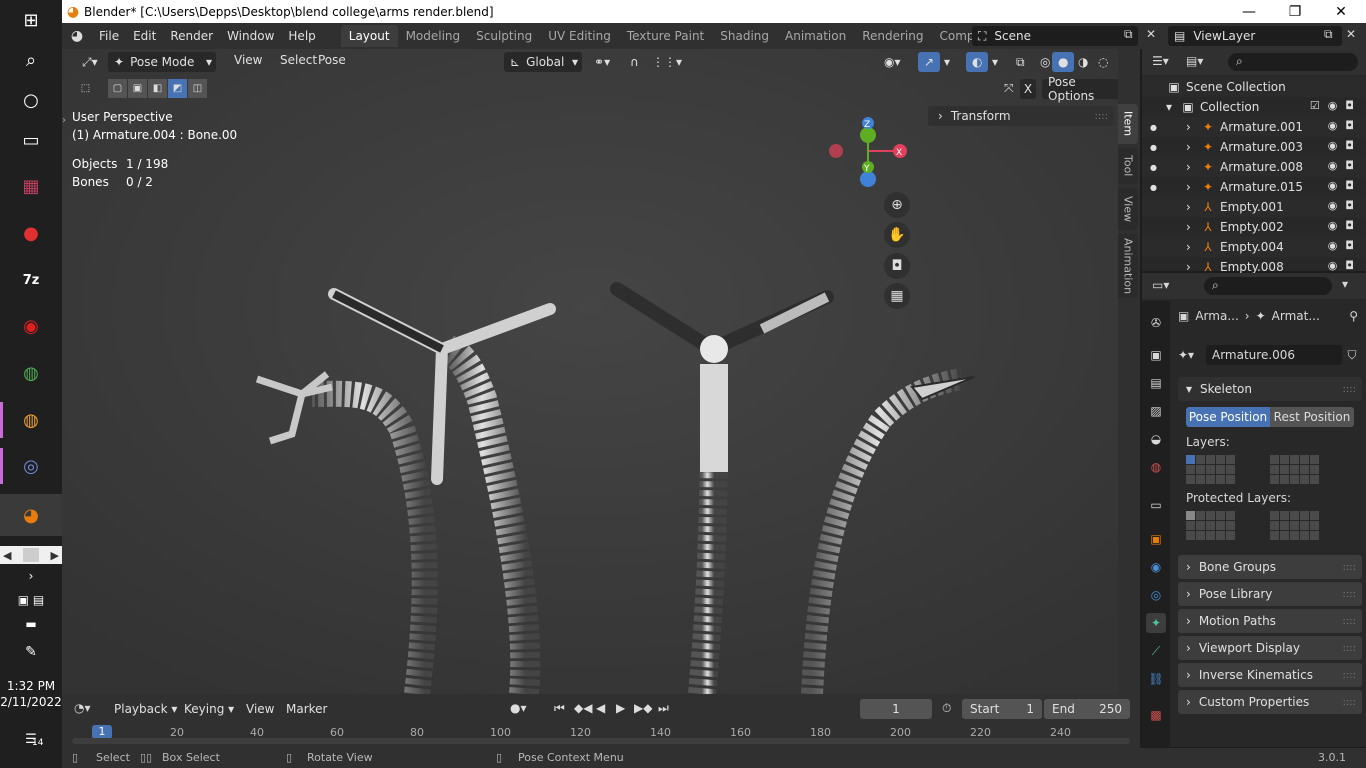 This screenshot has width=1366, height=768. Describe the element at coordinates (995, 62) in the screenshot. I see `overlay-options: ▾` at that location.